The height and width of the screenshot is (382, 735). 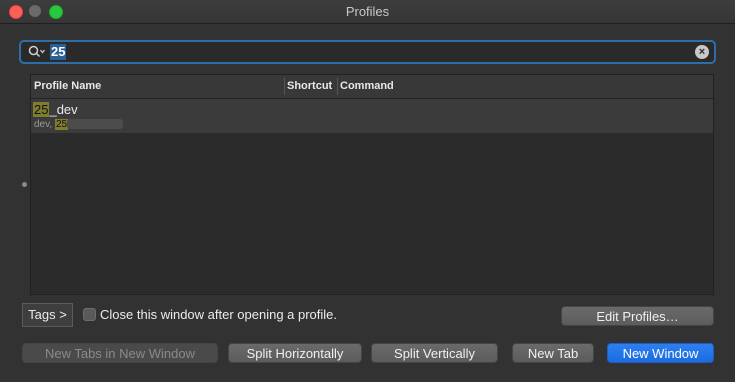 I want to click on resize-handle, so click(x=24, y=184).